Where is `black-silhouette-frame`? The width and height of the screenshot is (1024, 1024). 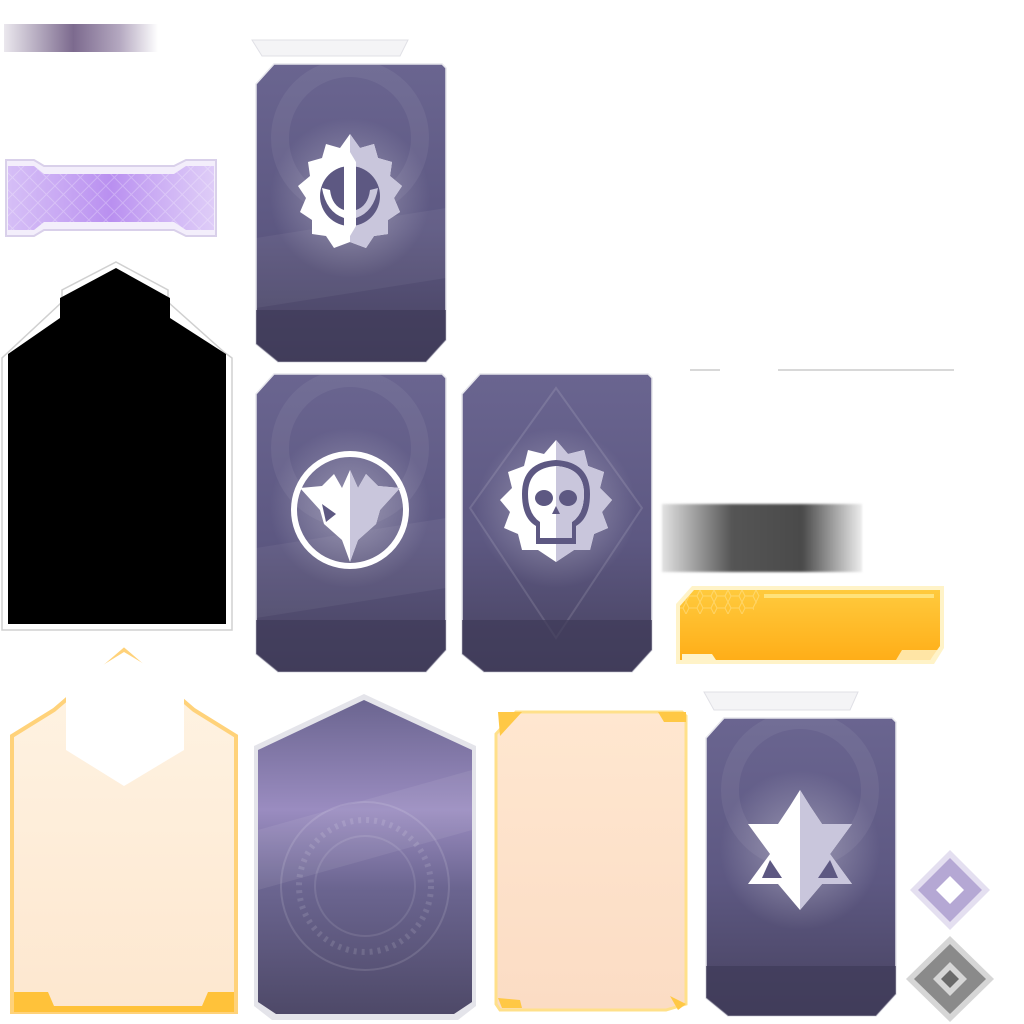
black-silhouette-frame is located at coordinates (117, 446).